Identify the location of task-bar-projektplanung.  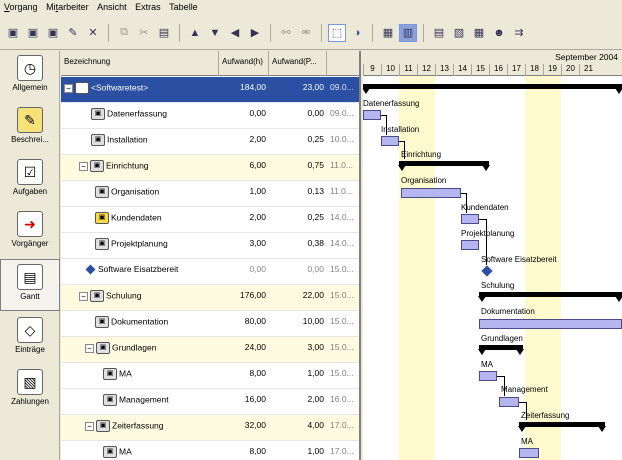
(470, 245).